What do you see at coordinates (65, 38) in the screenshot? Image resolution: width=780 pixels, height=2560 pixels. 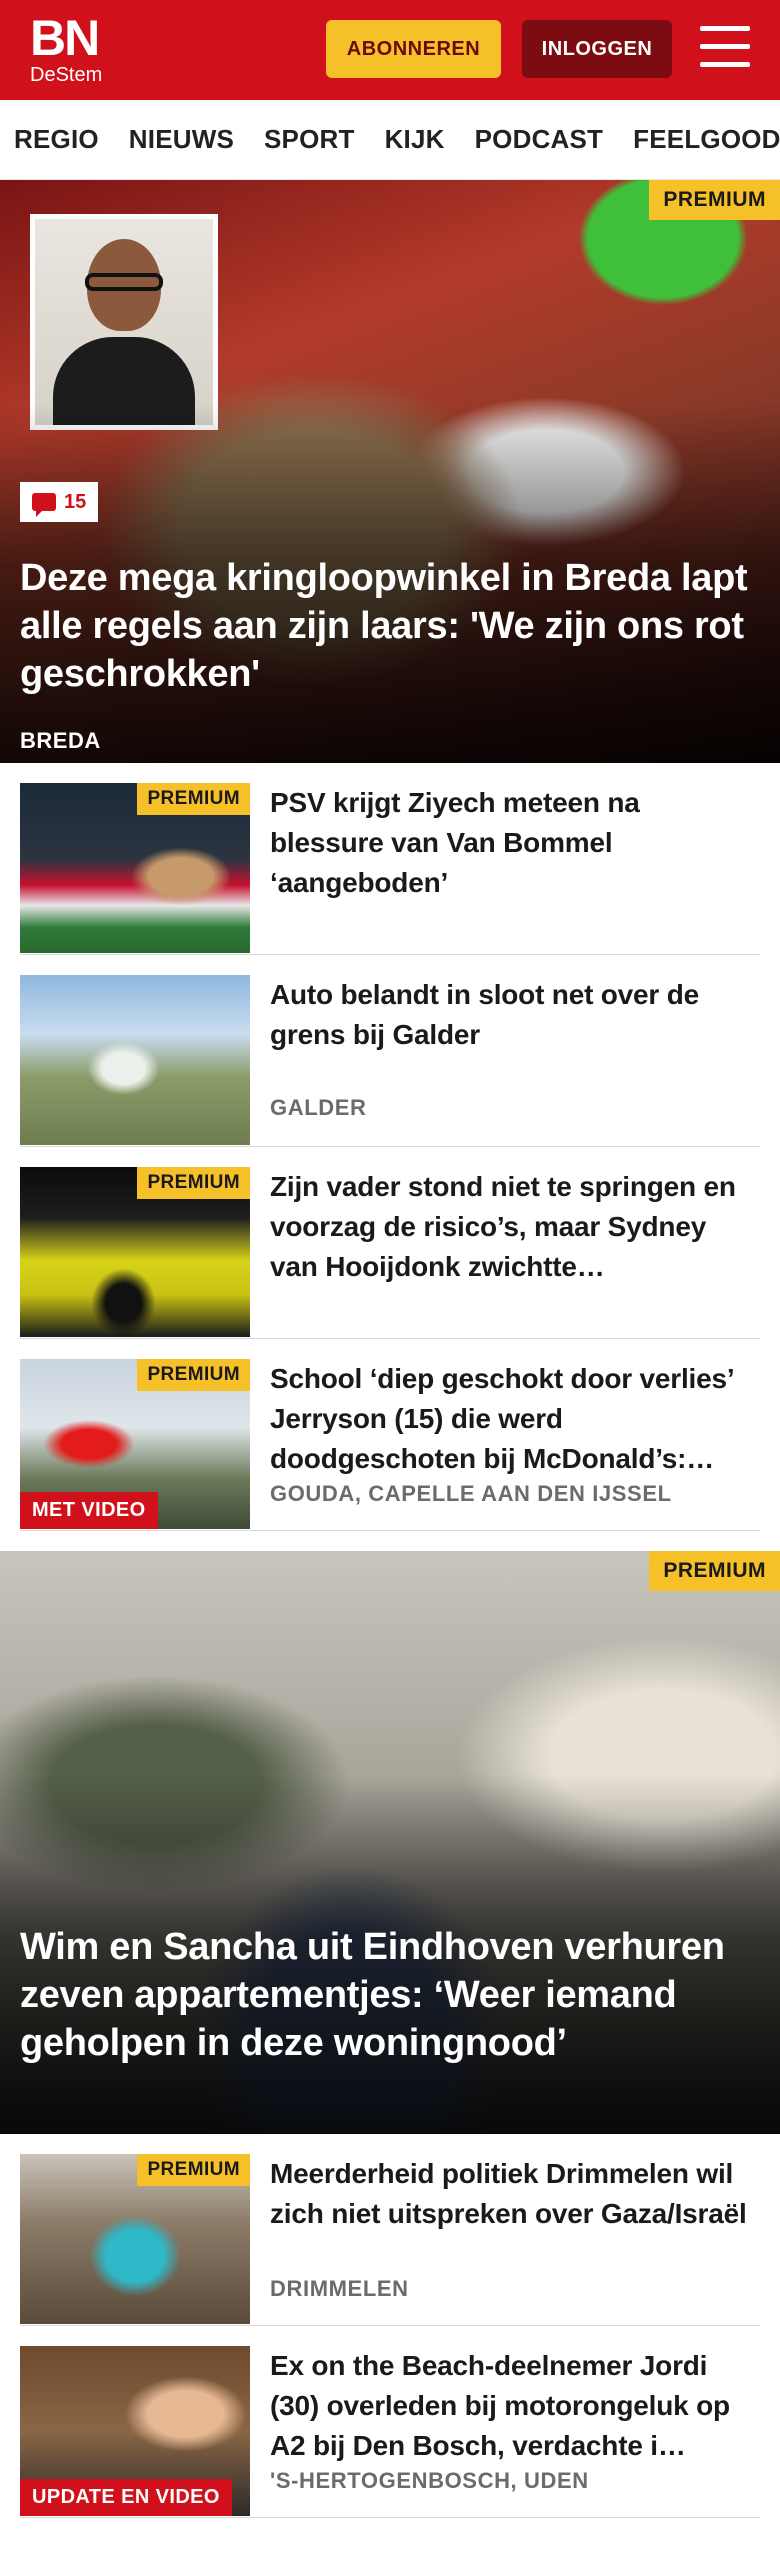 I see `logo-main: BN` at bounding box center [65, 38].